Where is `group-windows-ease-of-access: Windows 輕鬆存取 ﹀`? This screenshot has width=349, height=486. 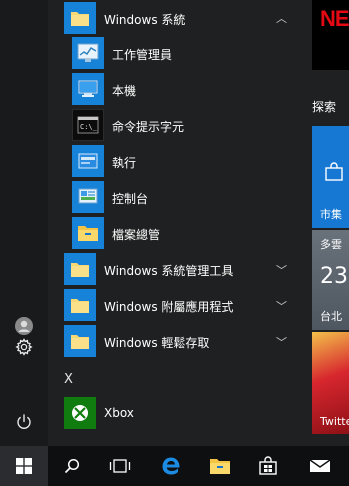 group-windows-ease-of-access: Windows 輕鬆存取 ﹀ is located at coordinates (179, 341).